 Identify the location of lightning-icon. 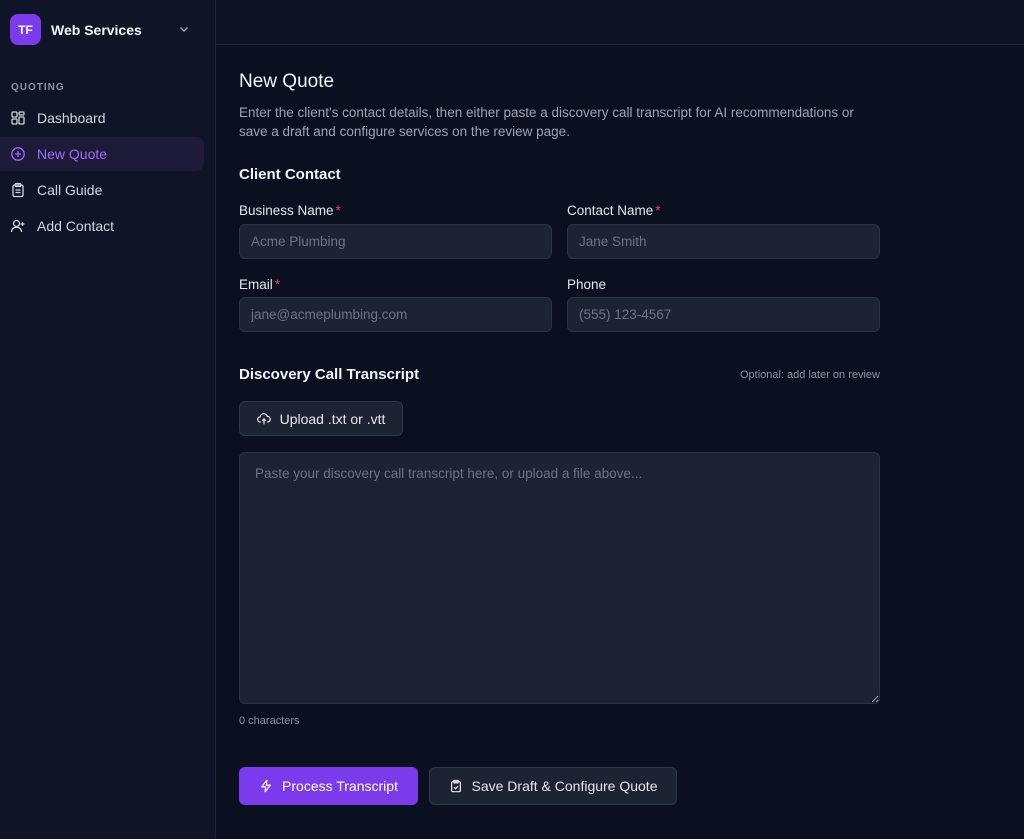
(266, 786).